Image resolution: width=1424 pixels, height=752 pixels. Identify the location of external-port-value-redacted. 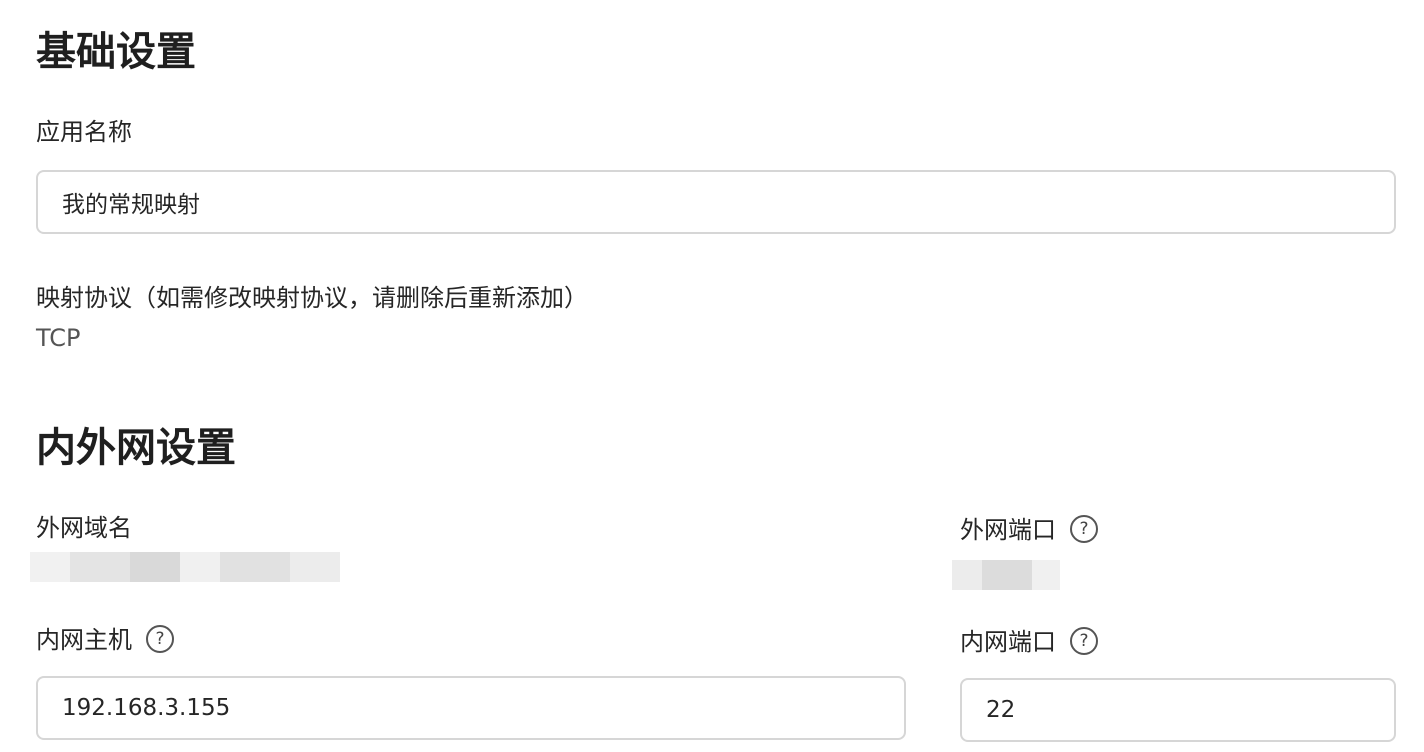
(1006, 575).